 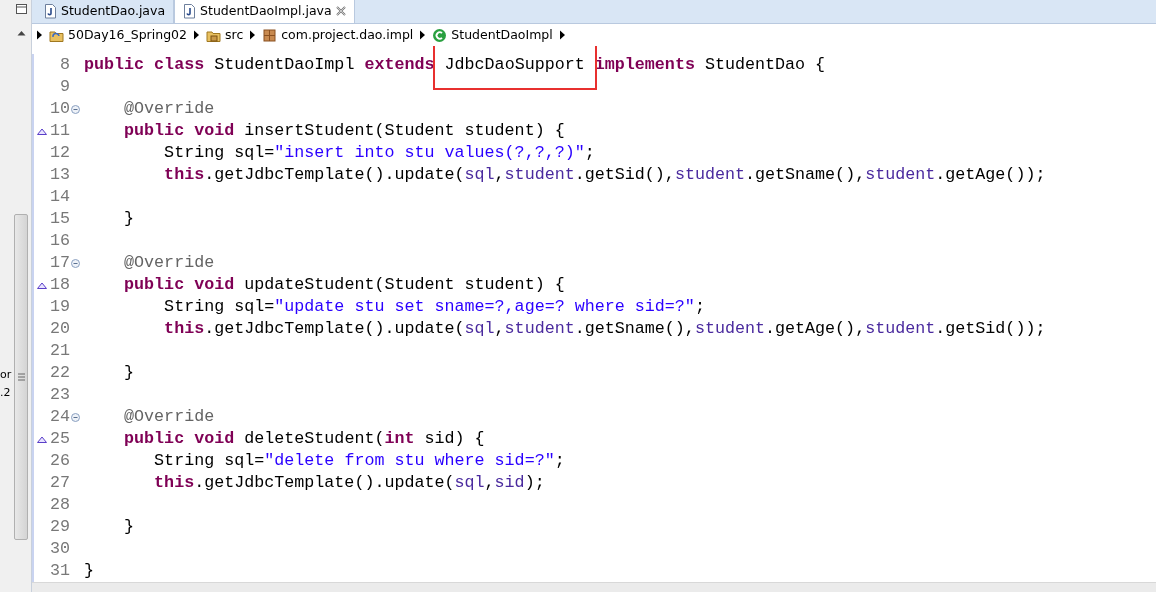 What do you see at coordinates (270, 35) in the screenshot?
I see `package-icon` at bounding box center [270, 35].